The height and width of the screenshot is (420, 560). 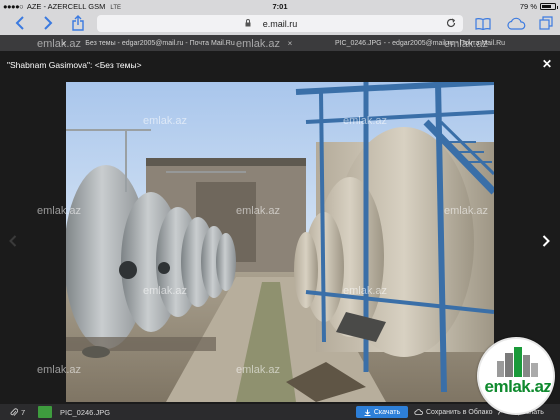 I want to click on save-to-cloud-label: Сохранить в Облако, so click(x=459, y=412).